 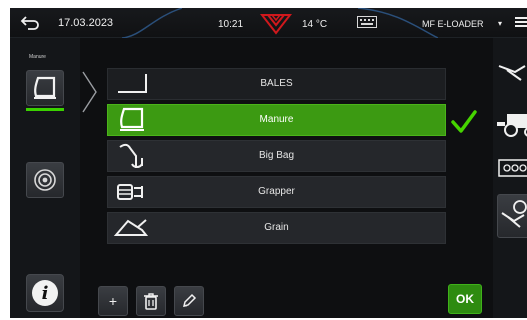 I want to click on list-item-label: Manure, so click(x=276, y=119).